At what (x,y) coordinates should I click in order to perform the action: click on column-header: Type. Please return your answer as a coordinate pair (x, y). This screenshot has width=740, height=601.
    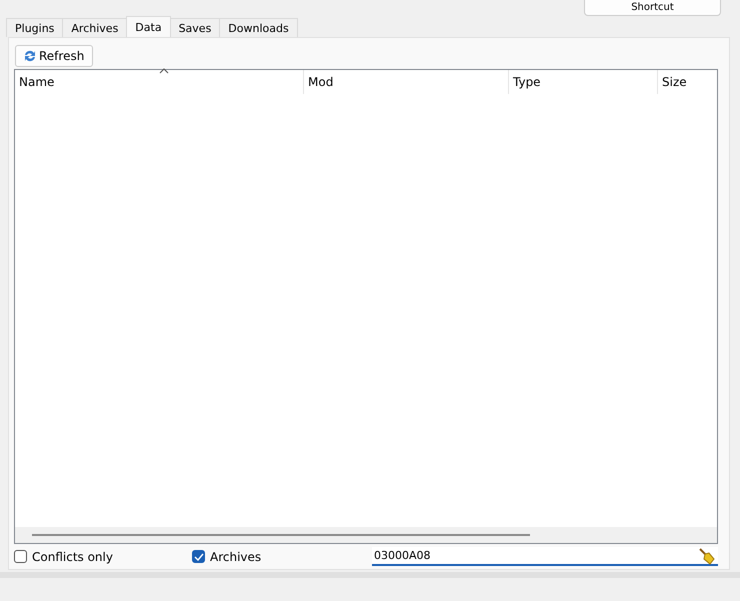
    Looking at the image, I should click on (583, 82).